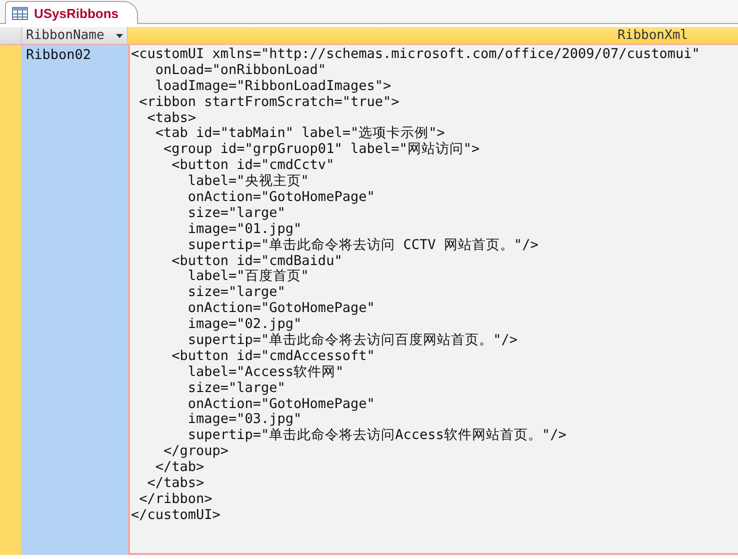 The image size is (738, 559). What do you see at coordinates (71, 12) in the screenshot?
I see `document-tab: USysRibbons` at bounding box center [71, 12].